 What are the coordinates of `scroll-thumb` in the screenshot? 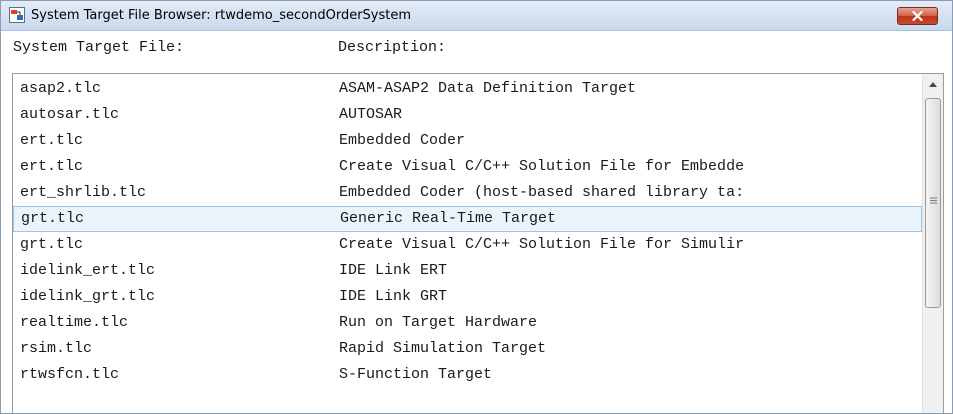 It's located at (933, 203).